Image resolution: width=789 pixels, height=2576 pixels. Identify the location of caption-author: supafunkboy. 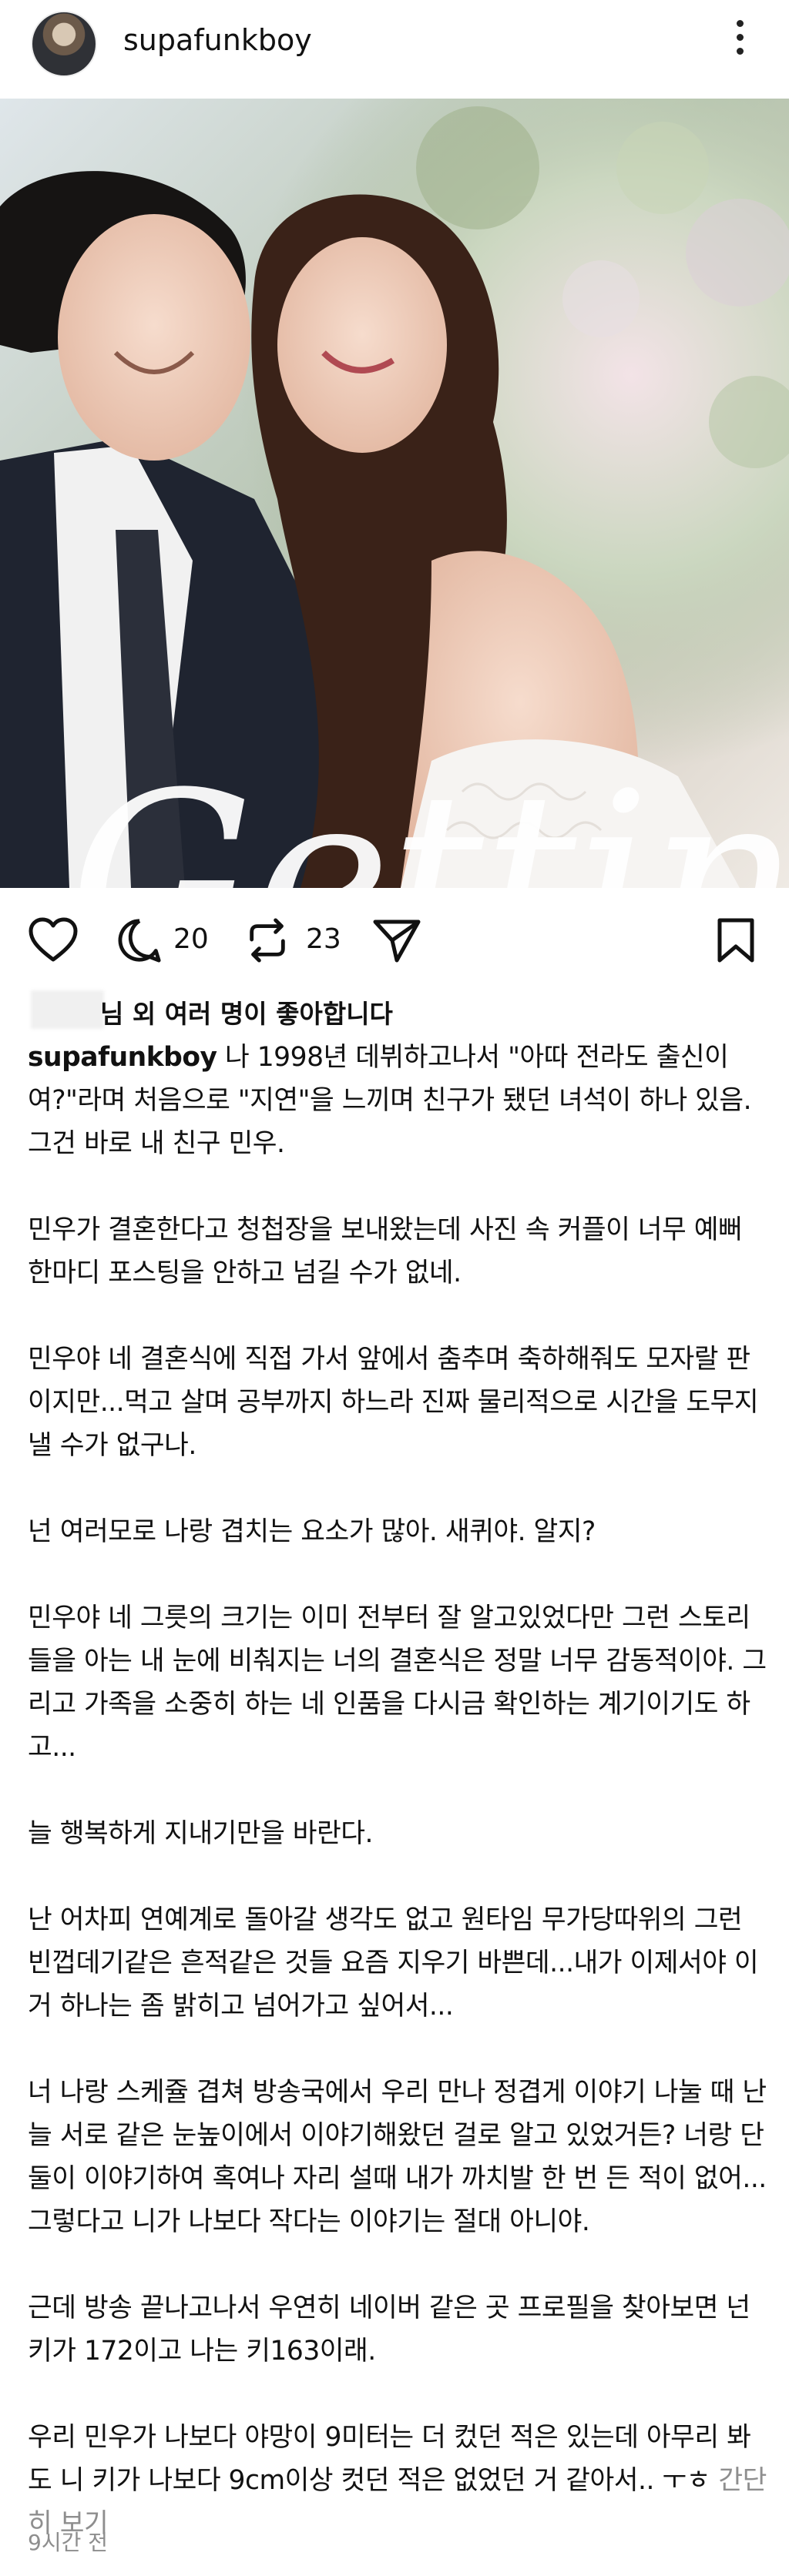
(122, 1057).